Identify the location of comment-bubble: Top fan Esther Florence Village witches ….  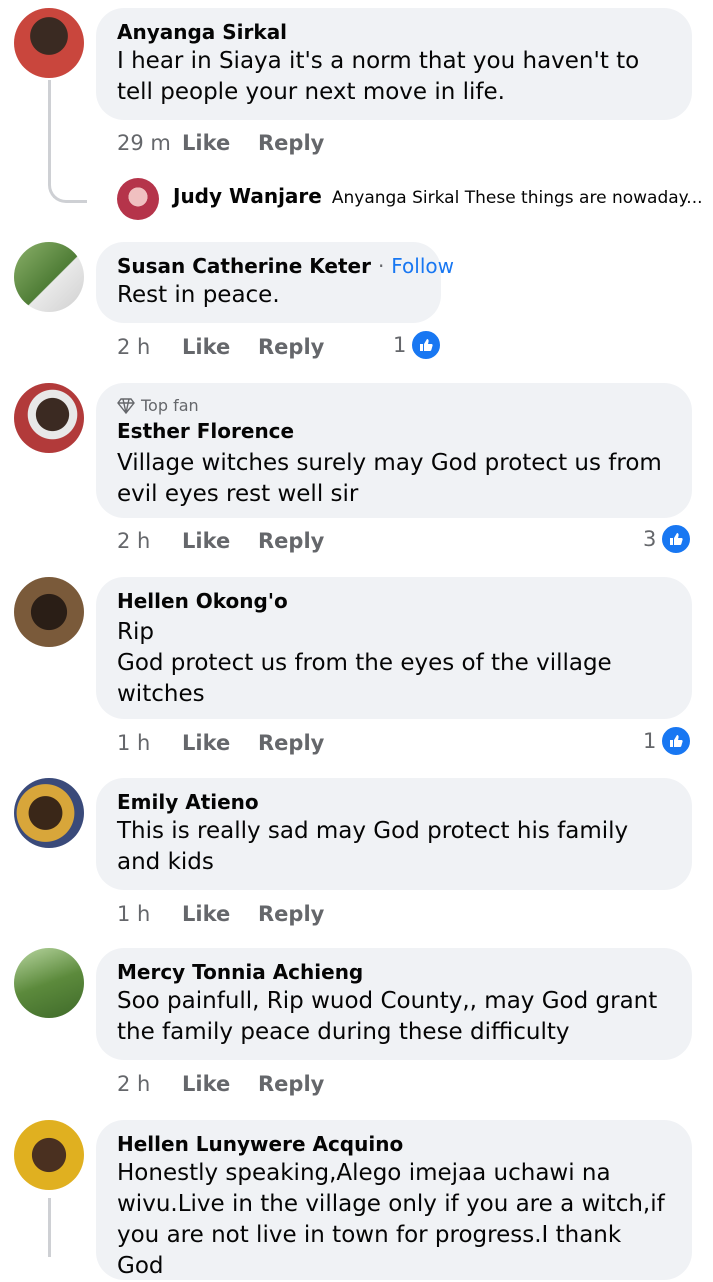
(394, 450).